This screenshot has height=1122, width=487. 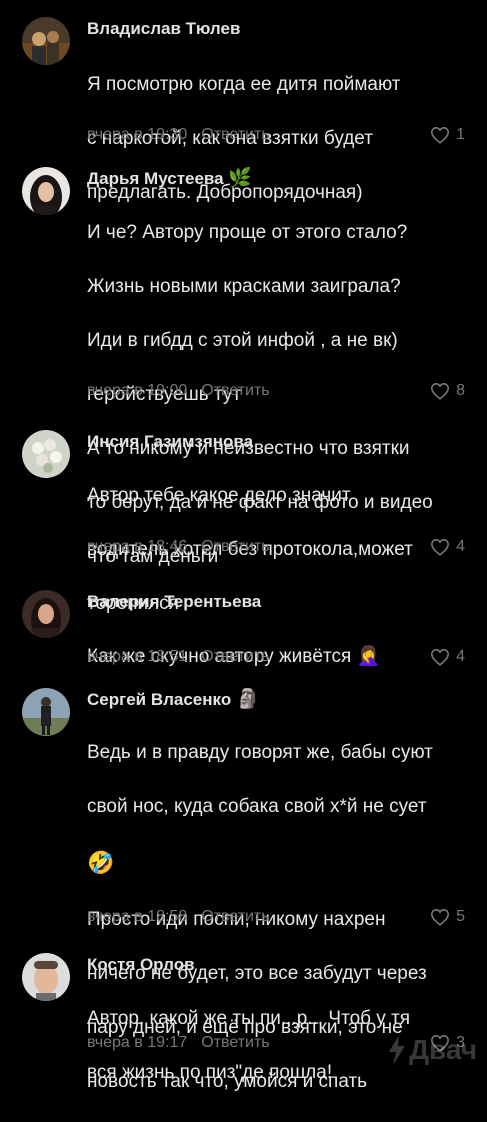 What do you see at coordinates (260, 752) in the screenshot?
I see `comment-line: Ведь и в правду говорят же, бабы суют` at bounding box center [260, 752].